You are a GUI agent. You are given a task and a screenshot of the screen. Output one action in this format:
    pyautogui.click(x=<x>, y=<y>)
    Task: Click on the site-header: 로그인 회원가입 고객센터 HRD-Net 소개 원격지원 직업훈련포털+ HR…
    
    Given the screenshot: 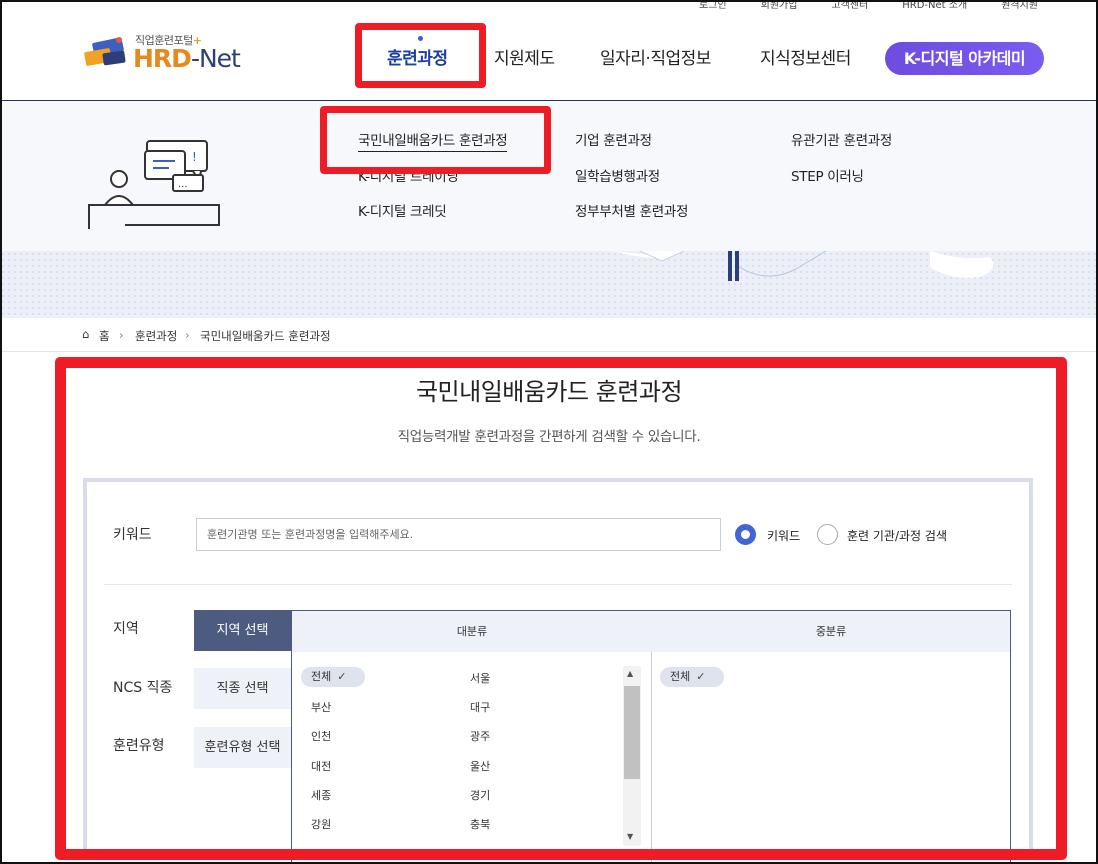 What is the action you would take?
    pyautogui.click(x=549, y=50)
    